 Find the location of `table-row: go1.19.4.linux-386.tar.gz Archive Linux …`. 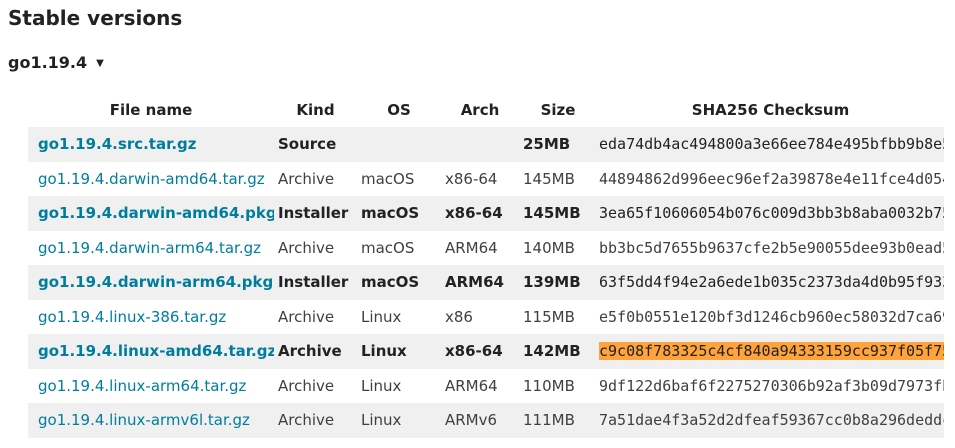

table-row: go1.19.4.linux-386.tar.gz Archive Linux … is located at coordinates (486, 317).